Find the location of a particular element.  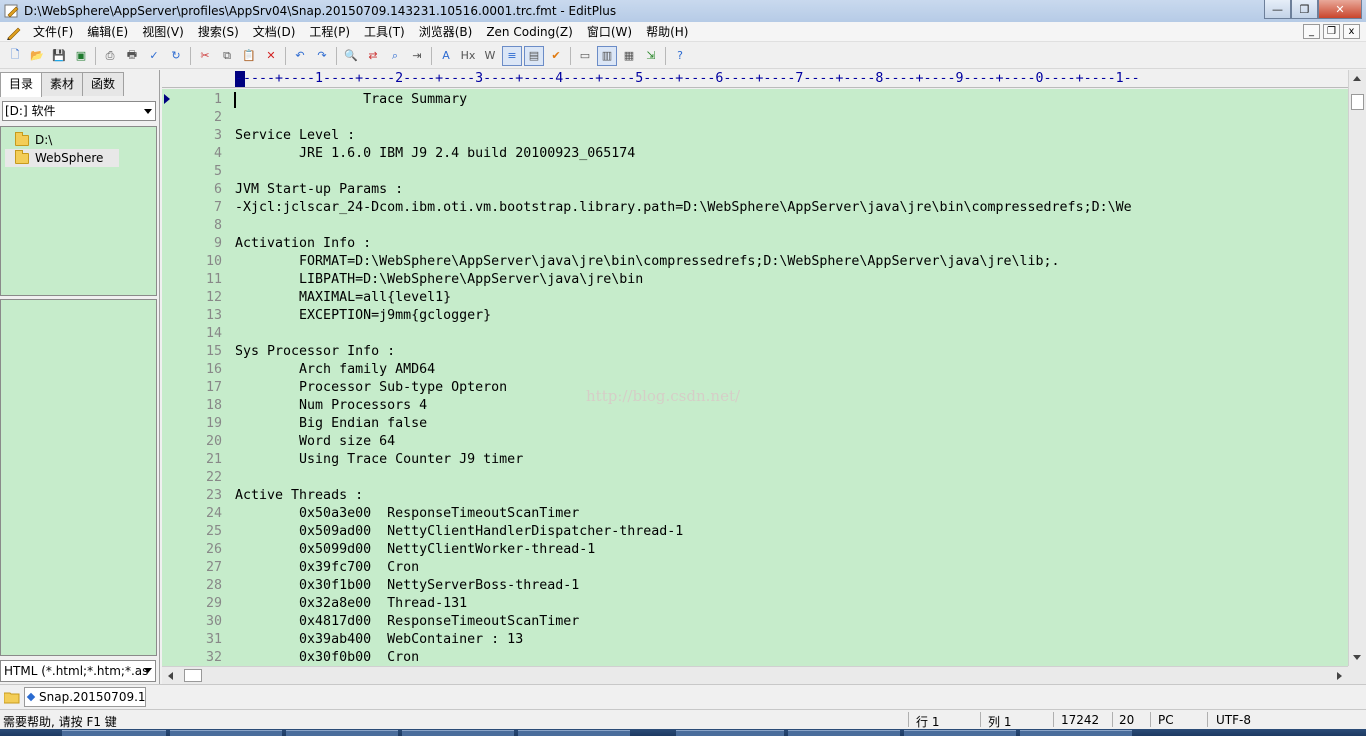

output-window-icon: ▦ is located at coordinates (629, 56).